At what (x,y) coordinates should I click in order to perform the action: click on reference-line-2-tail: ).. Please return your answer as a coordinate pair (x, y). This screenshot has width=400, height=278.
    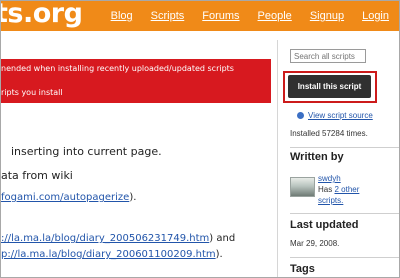
    Looking at the image, I should click on (219, 254).